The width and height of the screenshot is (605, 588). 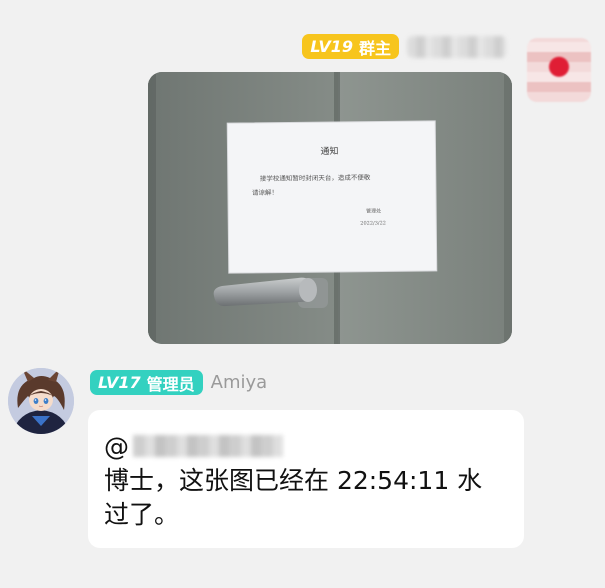 I want to click on notice-line-1: 接学校通知暂时封闭天台，造成不便敬, so click(x=315, y=178).